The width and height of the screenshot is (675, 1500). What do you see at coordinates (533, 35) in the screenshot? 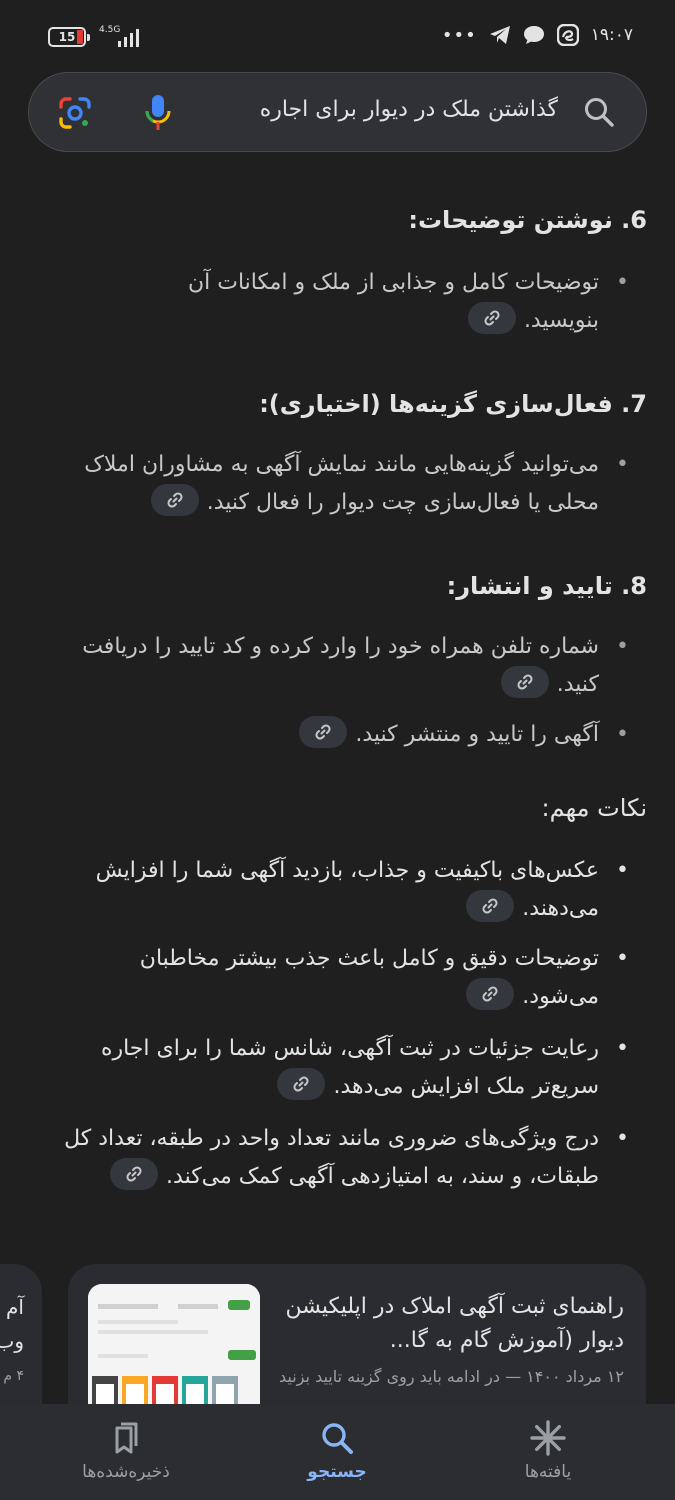
I see `chat-icon` at bounding box center [533, 35].